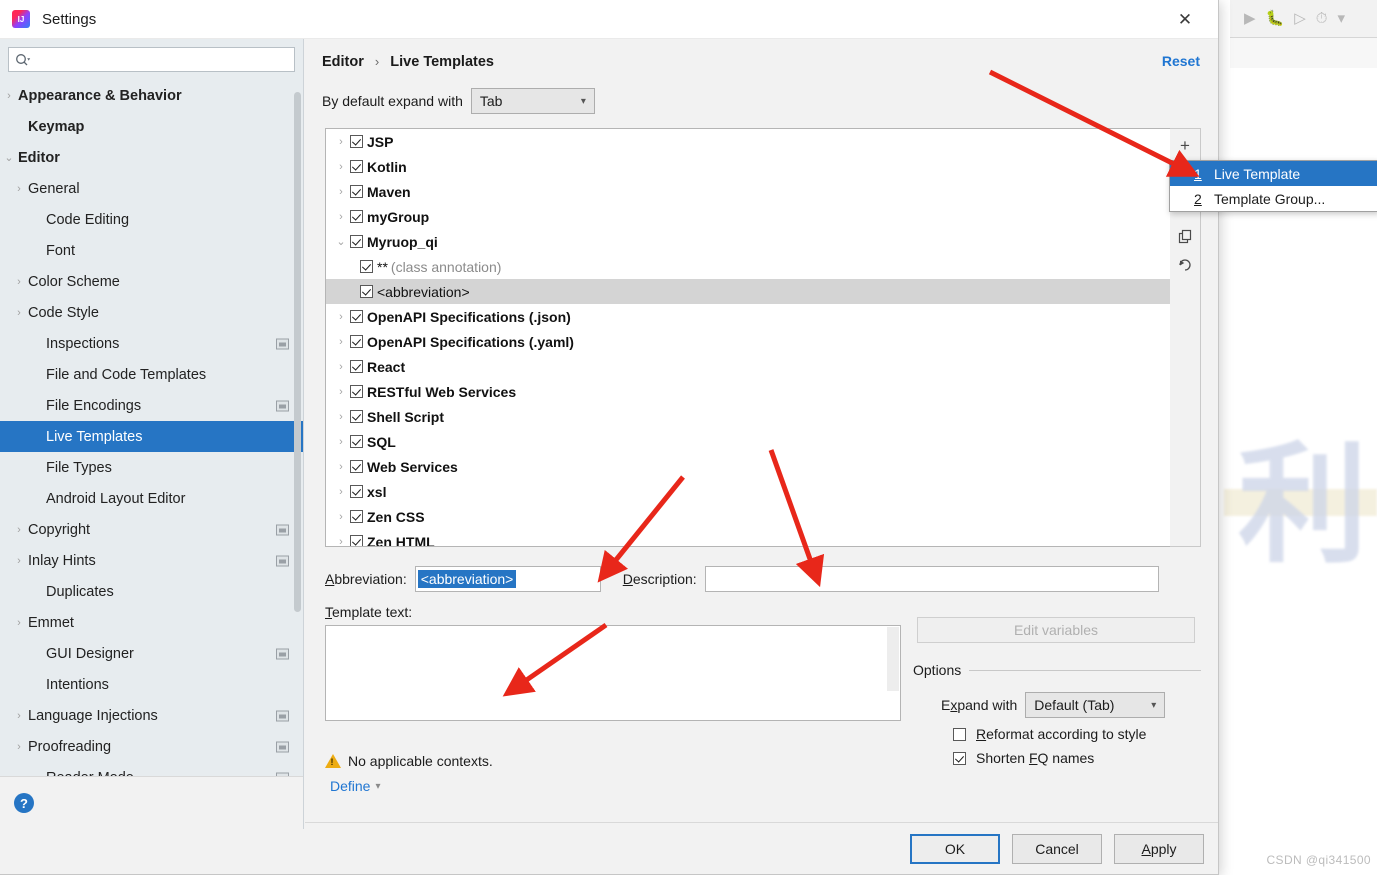 This screenshot has width=1377, height=875. I want to click on template-tree-row: ⌄ Myruop_qi, so click(763, 241).